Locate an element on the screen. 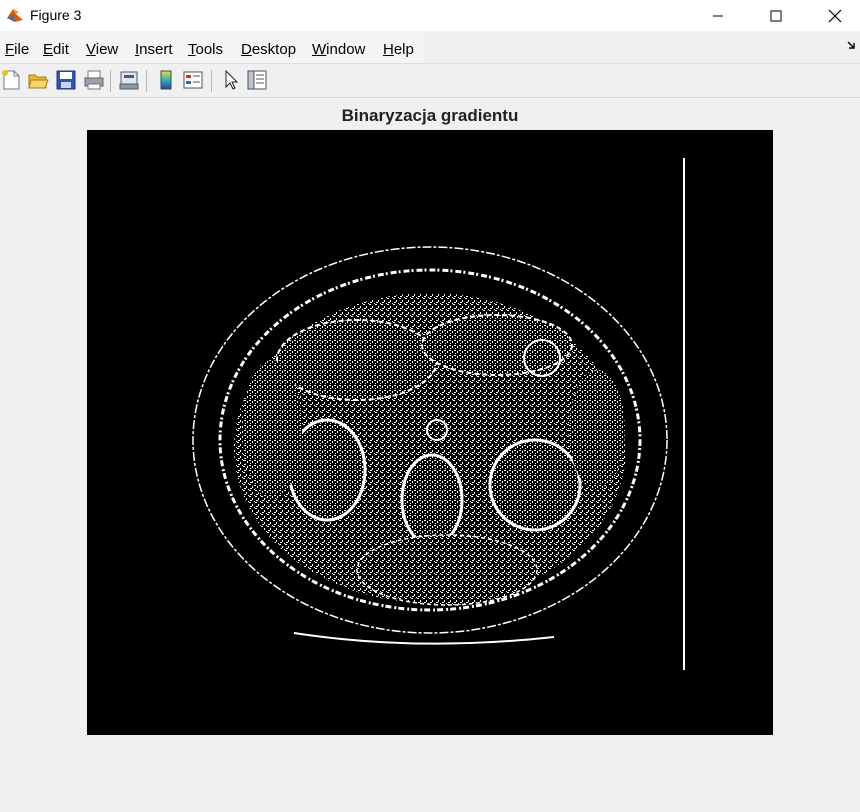 The width and height of the screenshot is (860, 812). matlab-logo-icon is located at coordinates (15, 15).